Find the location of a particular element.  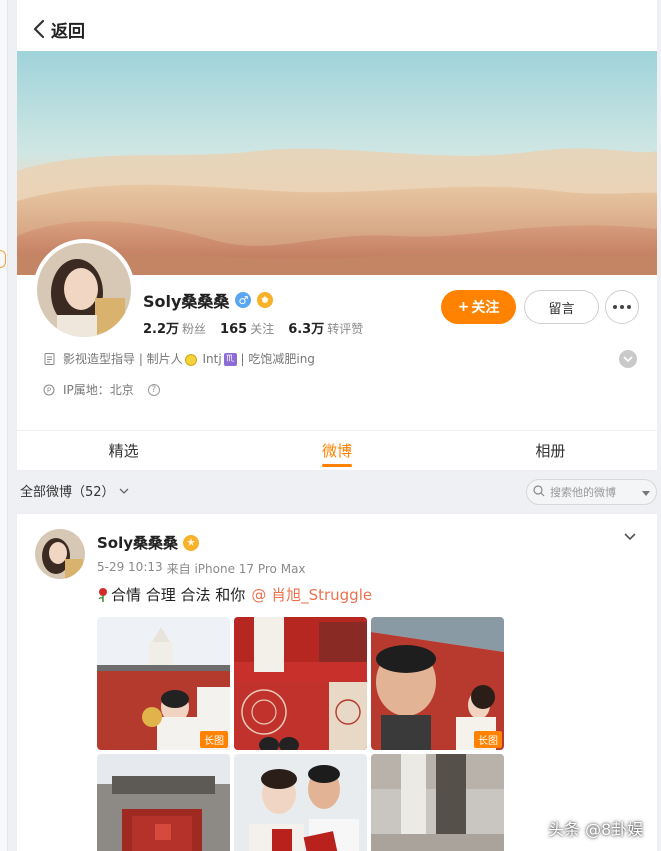

post-text: 合情 合理 合法 和你 @ 肖旭_Struggle is located at coordinates (234, 594).